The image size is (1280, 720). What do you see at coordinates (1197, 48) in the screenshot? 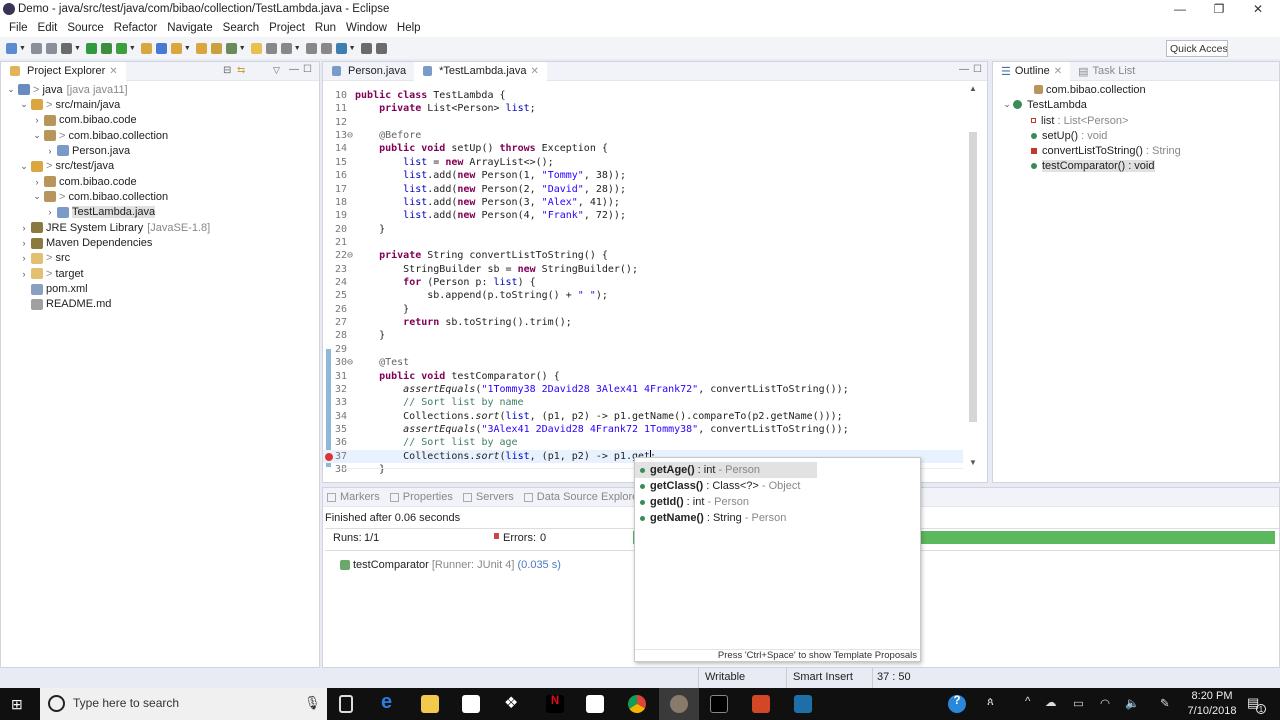
I see `quick-access-input: Quick Access` at bounding box center [1197, 48].